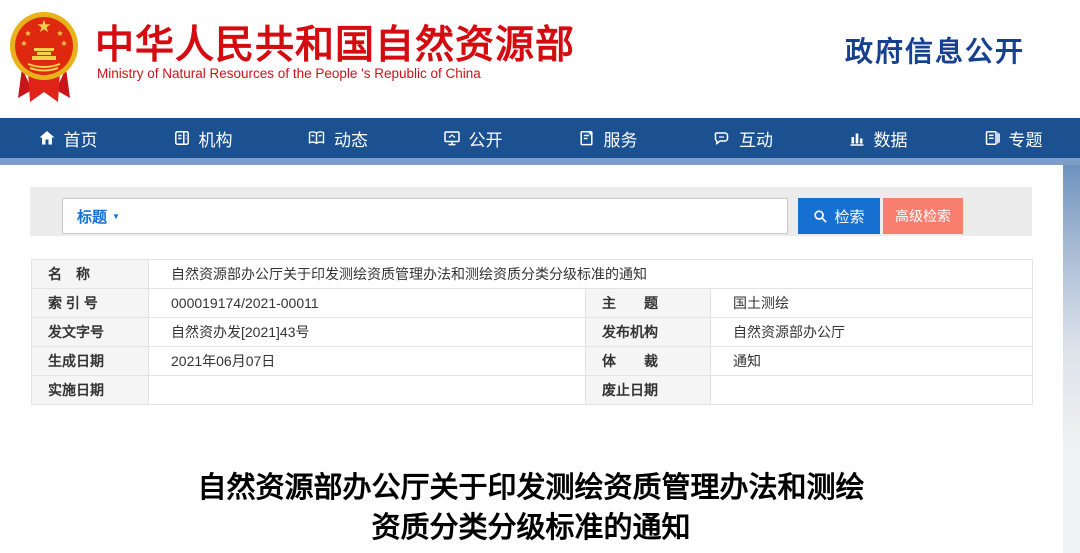  What do you see at coordinates (856, 139) in the screenshot?
I see `bar-chart-icon` at bounding box center [856, 139].